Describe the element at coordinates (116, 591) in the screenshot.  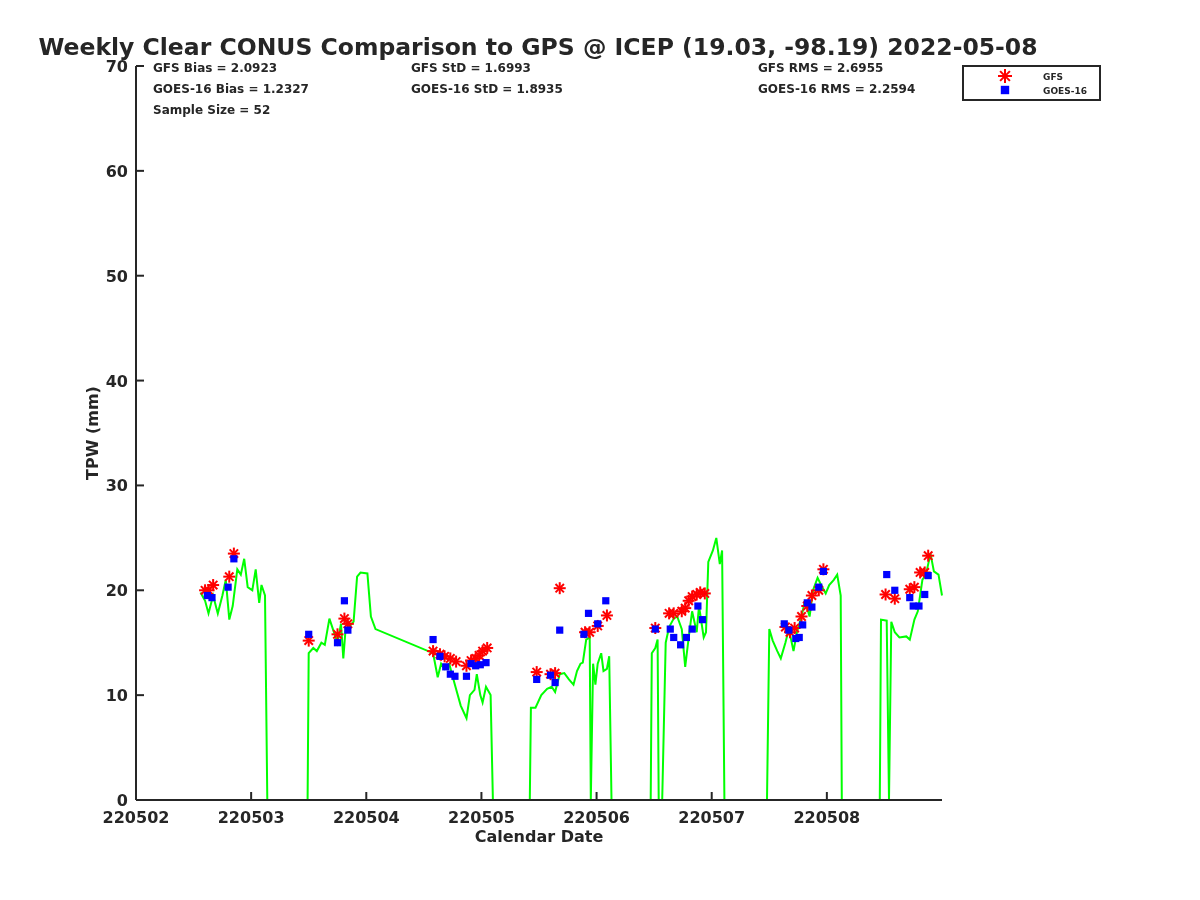
I see `y-tick-label: 20` at that location.